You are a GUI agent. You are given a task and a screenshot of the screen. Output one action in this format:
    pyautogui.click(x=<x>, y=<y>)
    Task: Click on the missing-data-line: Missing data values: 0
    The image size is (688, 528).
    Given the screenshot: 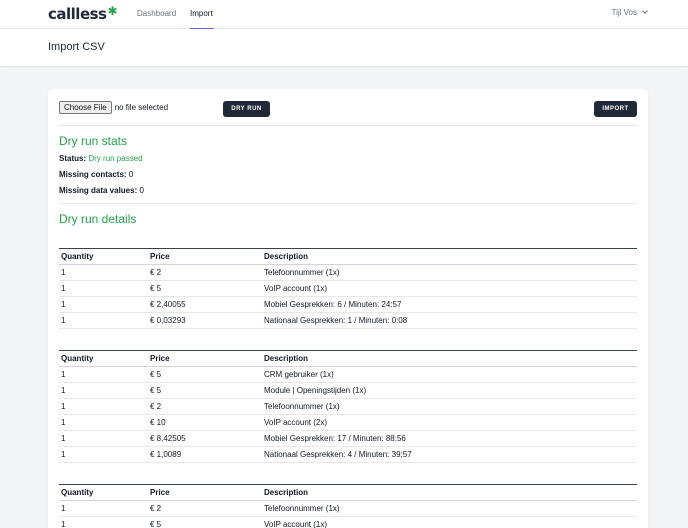 What is the action you would take?
    pyautogui.click(x=101, y=190)
    